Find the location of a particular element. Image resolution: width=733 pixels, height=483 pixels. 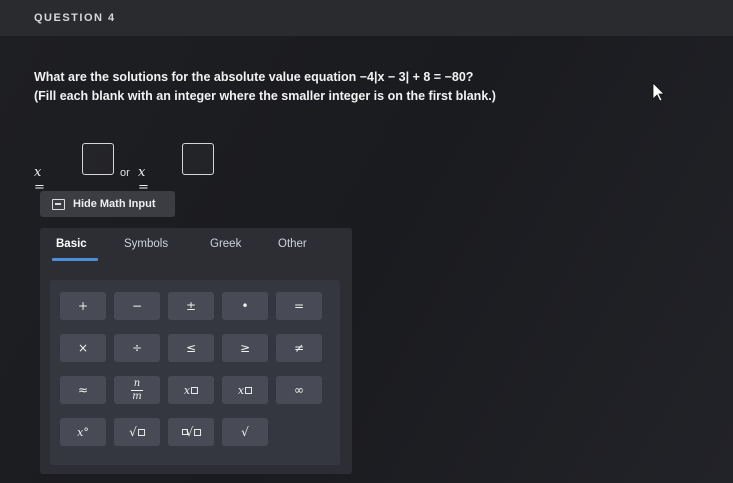

divide-key: ÷ is located at coordinates (137, 348).